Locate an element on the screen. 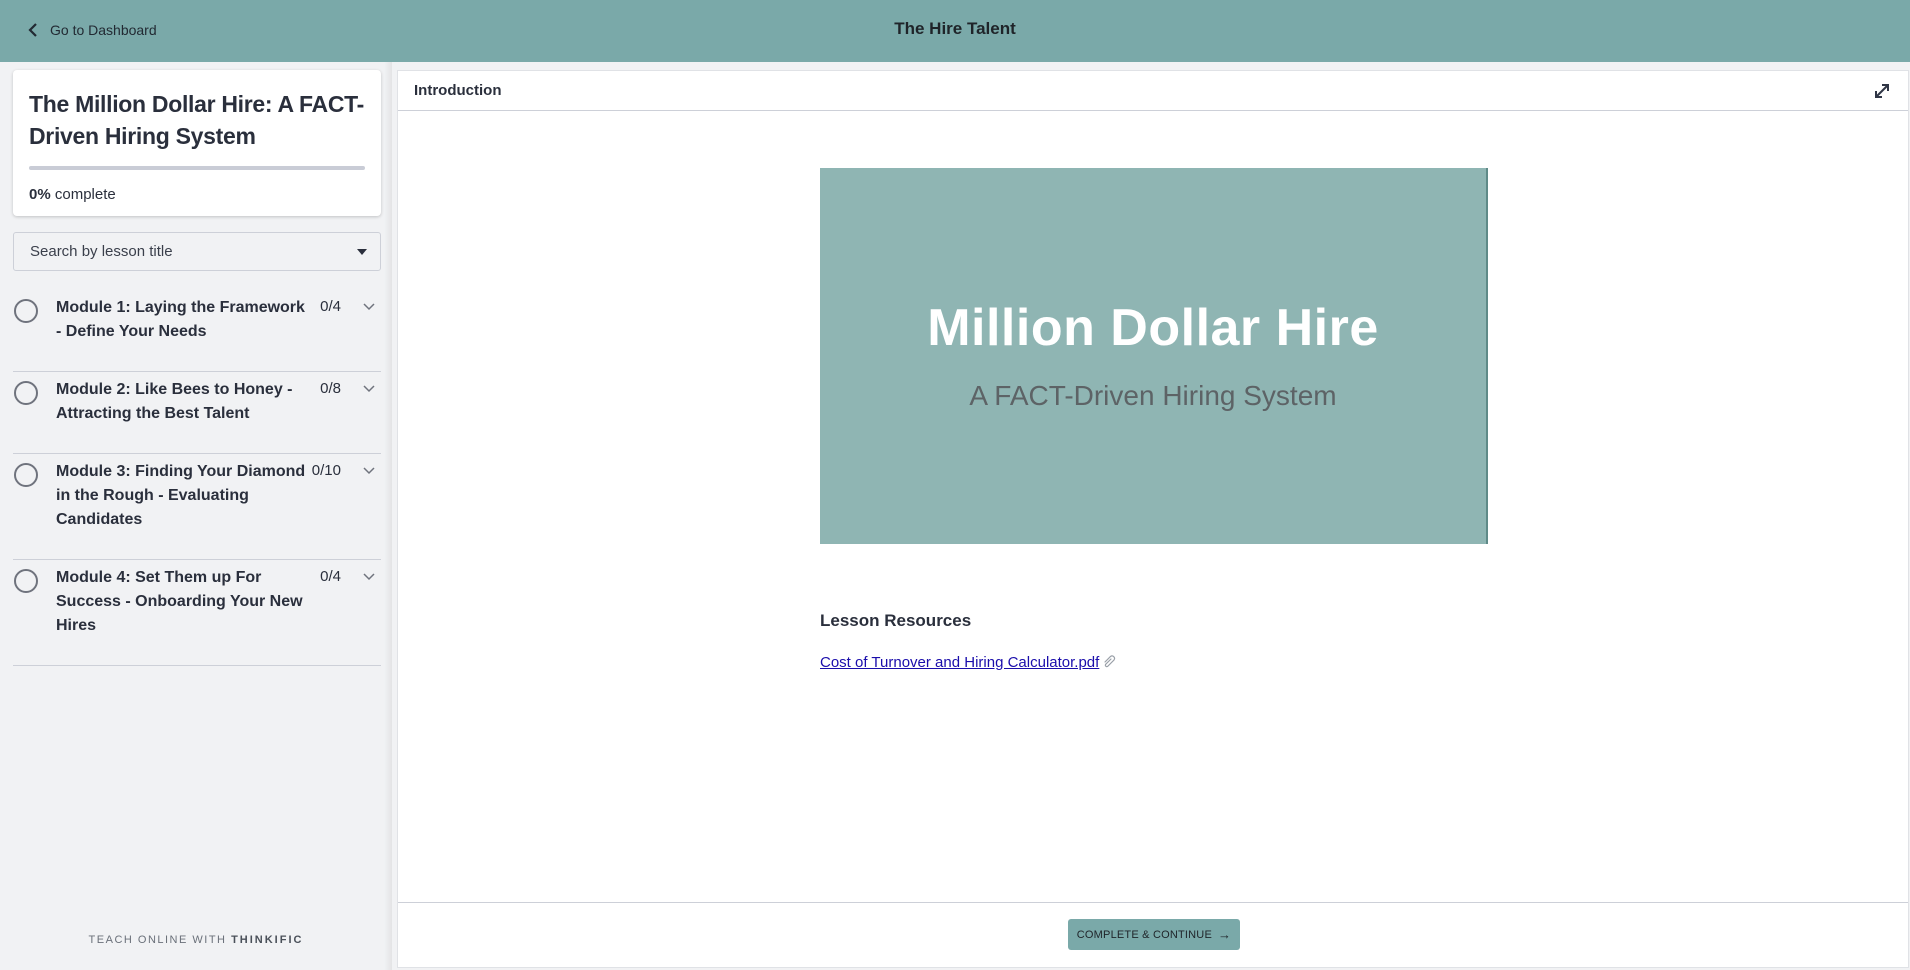 The width and height of the screenshot is (1910, 970). top-bar: Go to Dashboard The Hire Talent is located at coordinates (955, 31).